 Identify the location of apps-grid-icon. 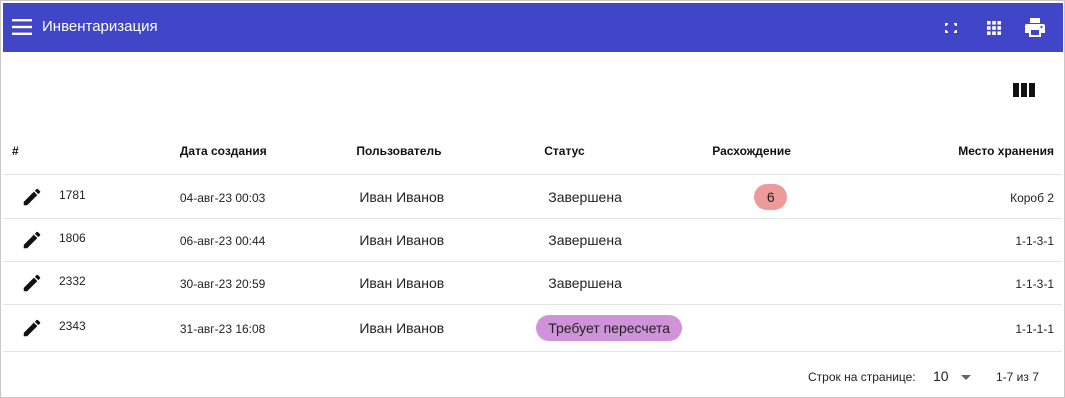
(994, 28).